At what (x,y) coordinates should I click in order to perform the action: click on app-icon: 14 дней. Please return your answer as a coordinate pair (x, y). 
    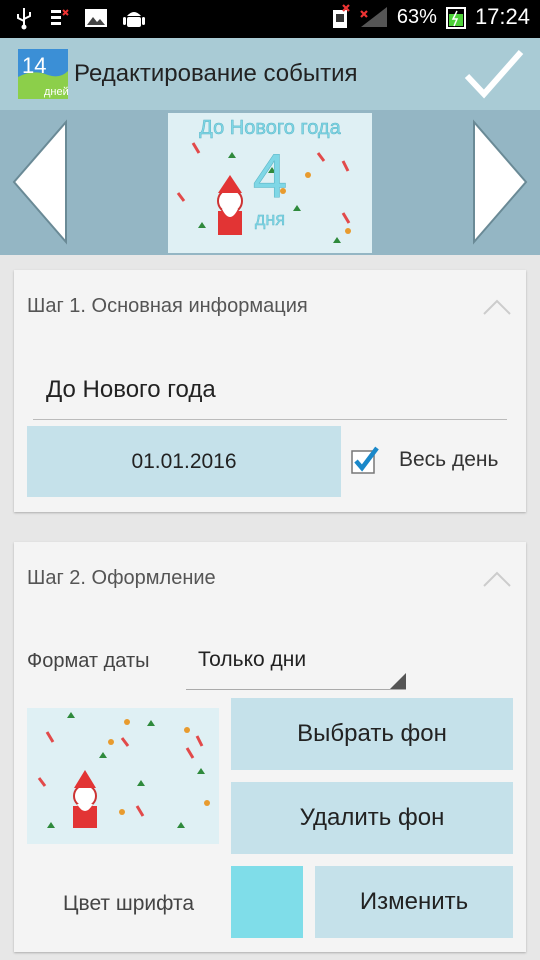
    Looking at the image, I should click on (43, 74).